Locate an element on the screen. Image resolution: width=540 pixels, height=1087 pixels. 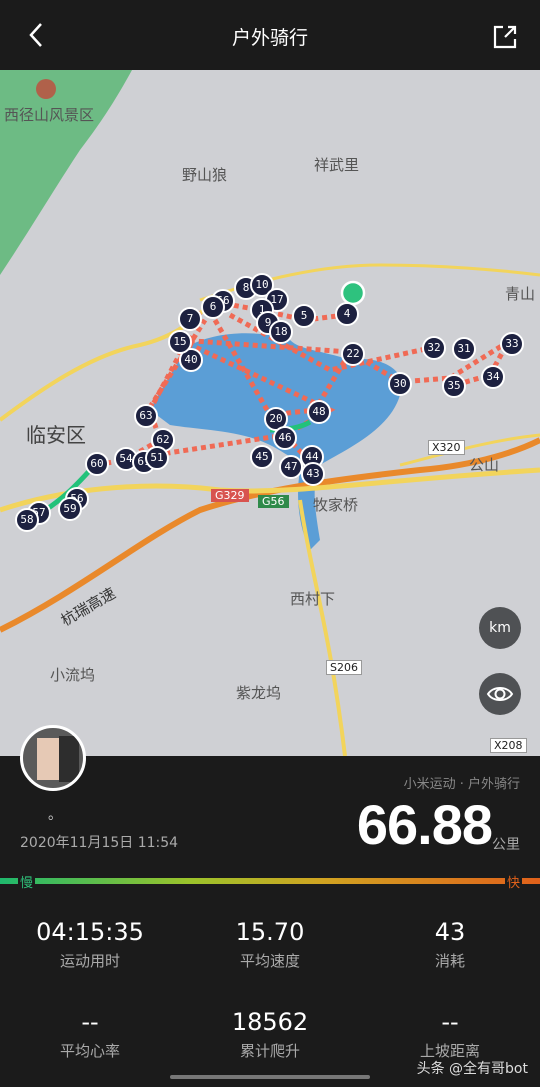
user-name: 。 is located at coordinates (55, 815).